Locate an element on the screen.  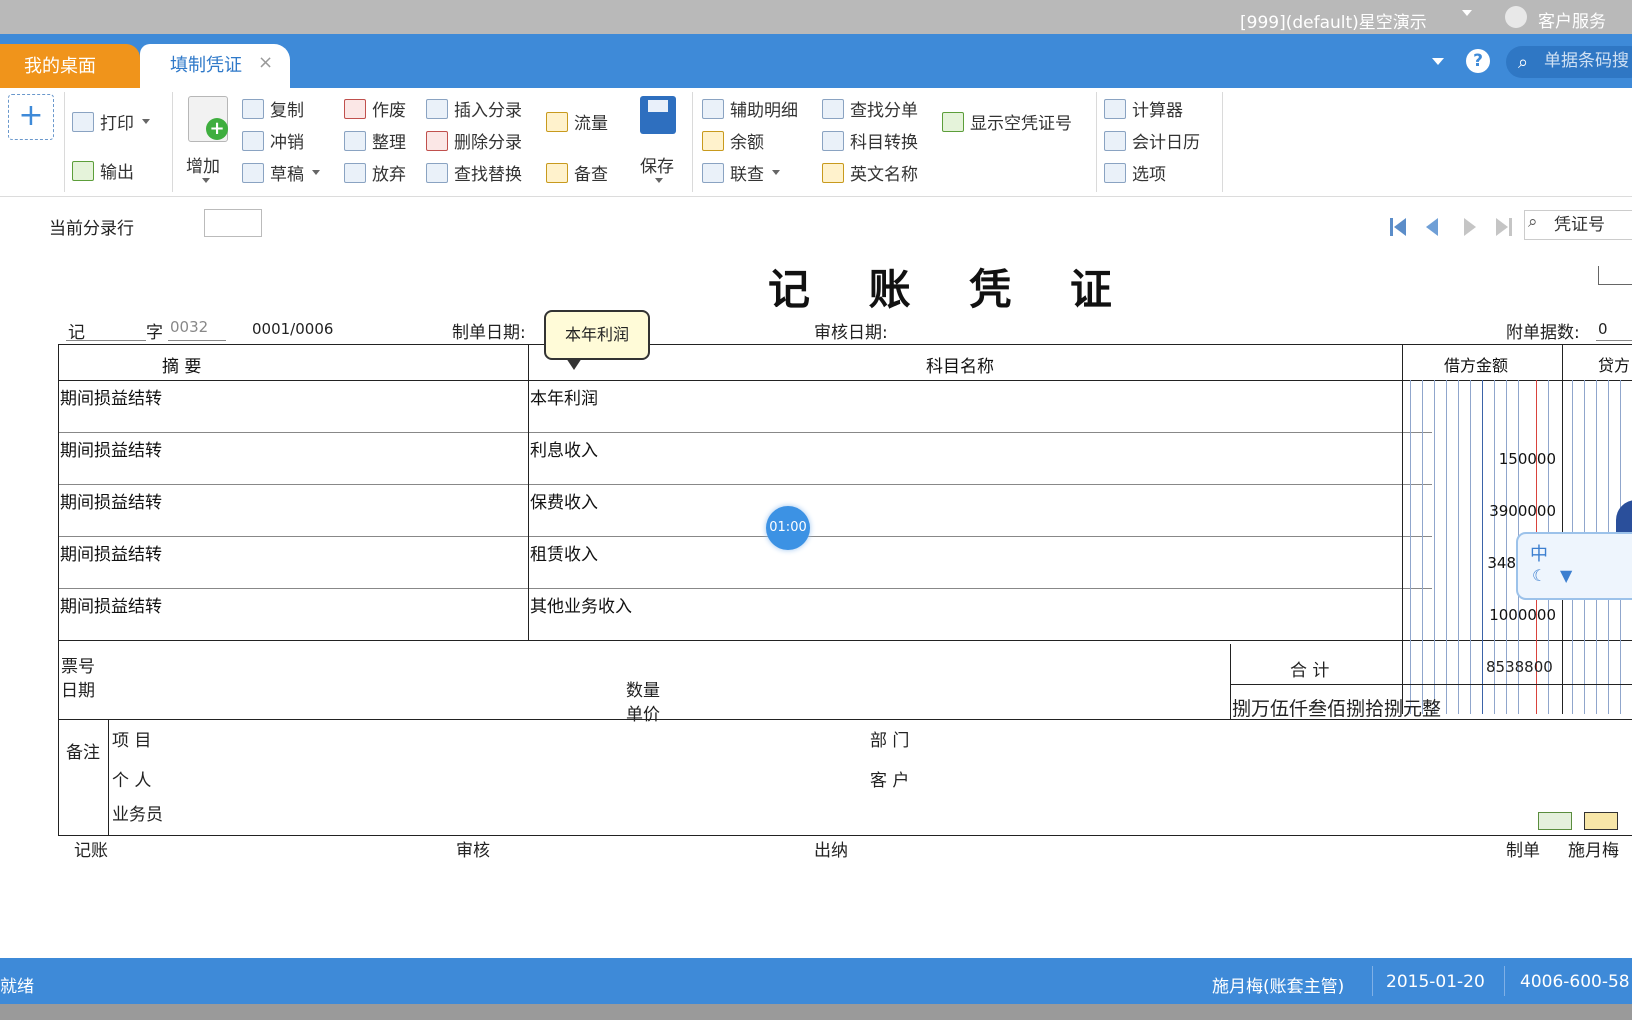
row-debit: 3900000 is located at coordinates (1496, 511).